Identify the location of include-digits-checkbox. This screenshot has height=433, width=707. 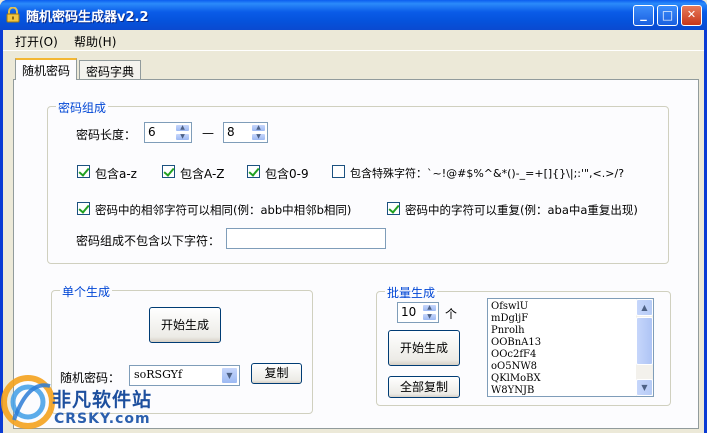
(253, 171).